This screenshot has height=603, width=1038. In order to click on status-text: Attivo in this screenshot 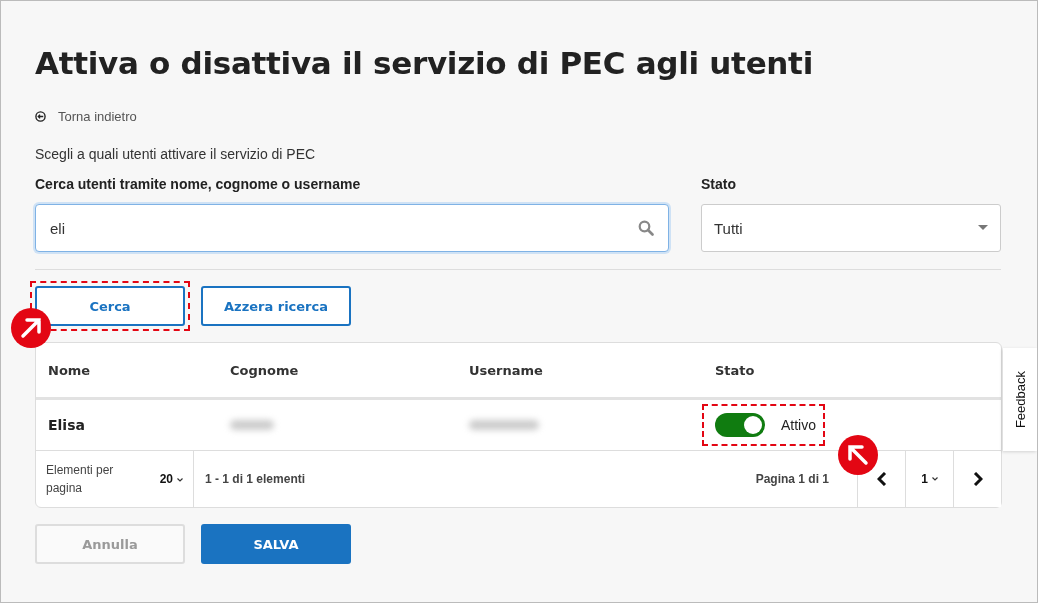, I will do `click(798, 425)`.